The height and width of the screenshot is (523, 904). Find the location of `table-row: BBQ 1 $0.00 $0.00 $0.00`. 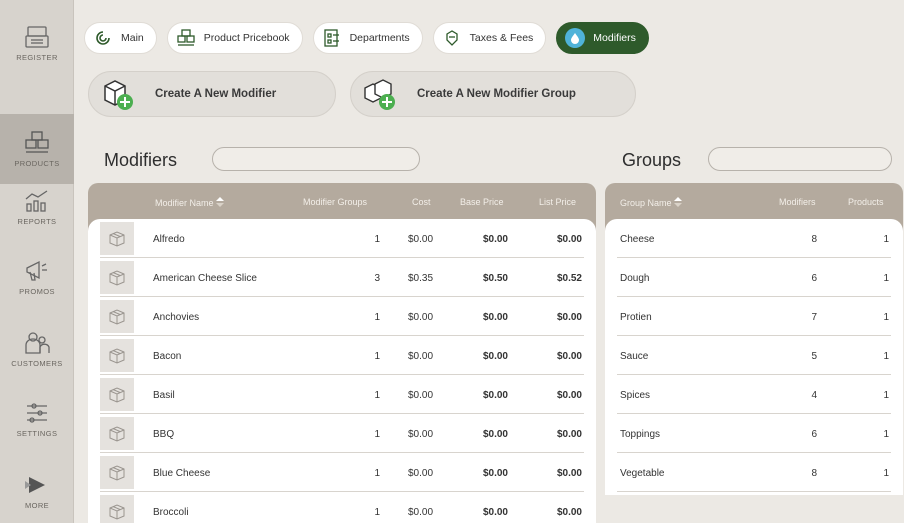

table-row: BBQ 1 $0.00 $0.00 $0.00 is located at coordinates (342, 433).